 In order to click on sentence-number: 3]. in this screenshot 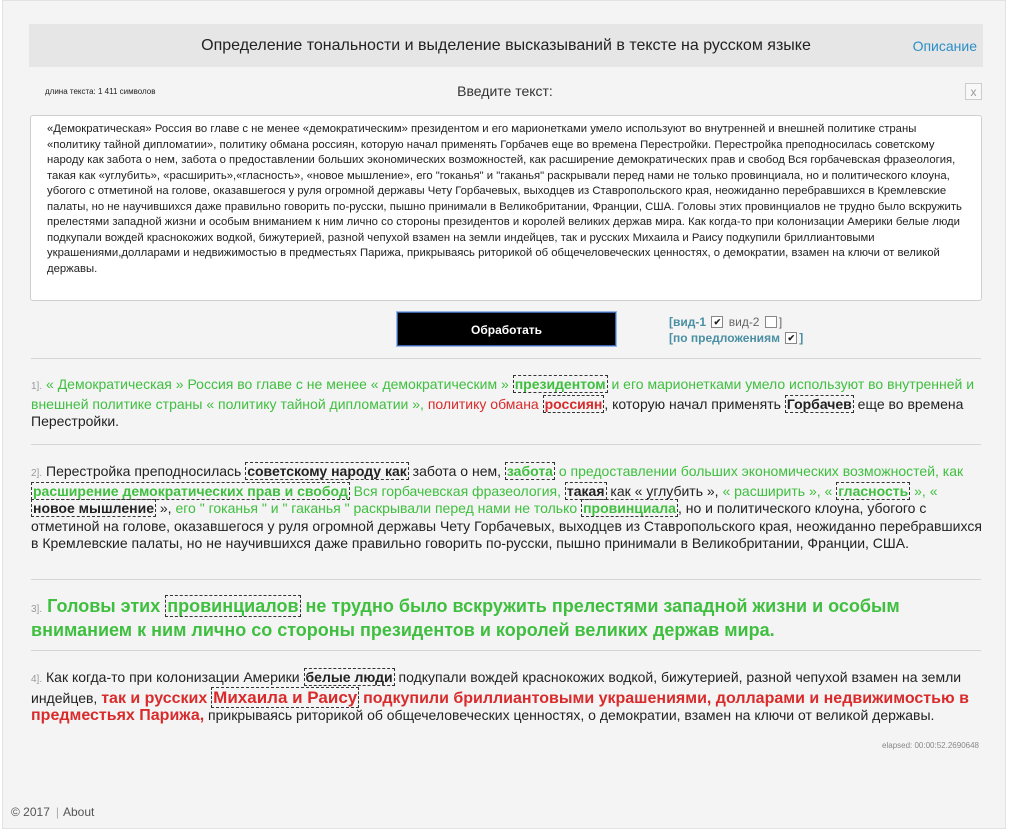, I will do `click(37, 609)`.